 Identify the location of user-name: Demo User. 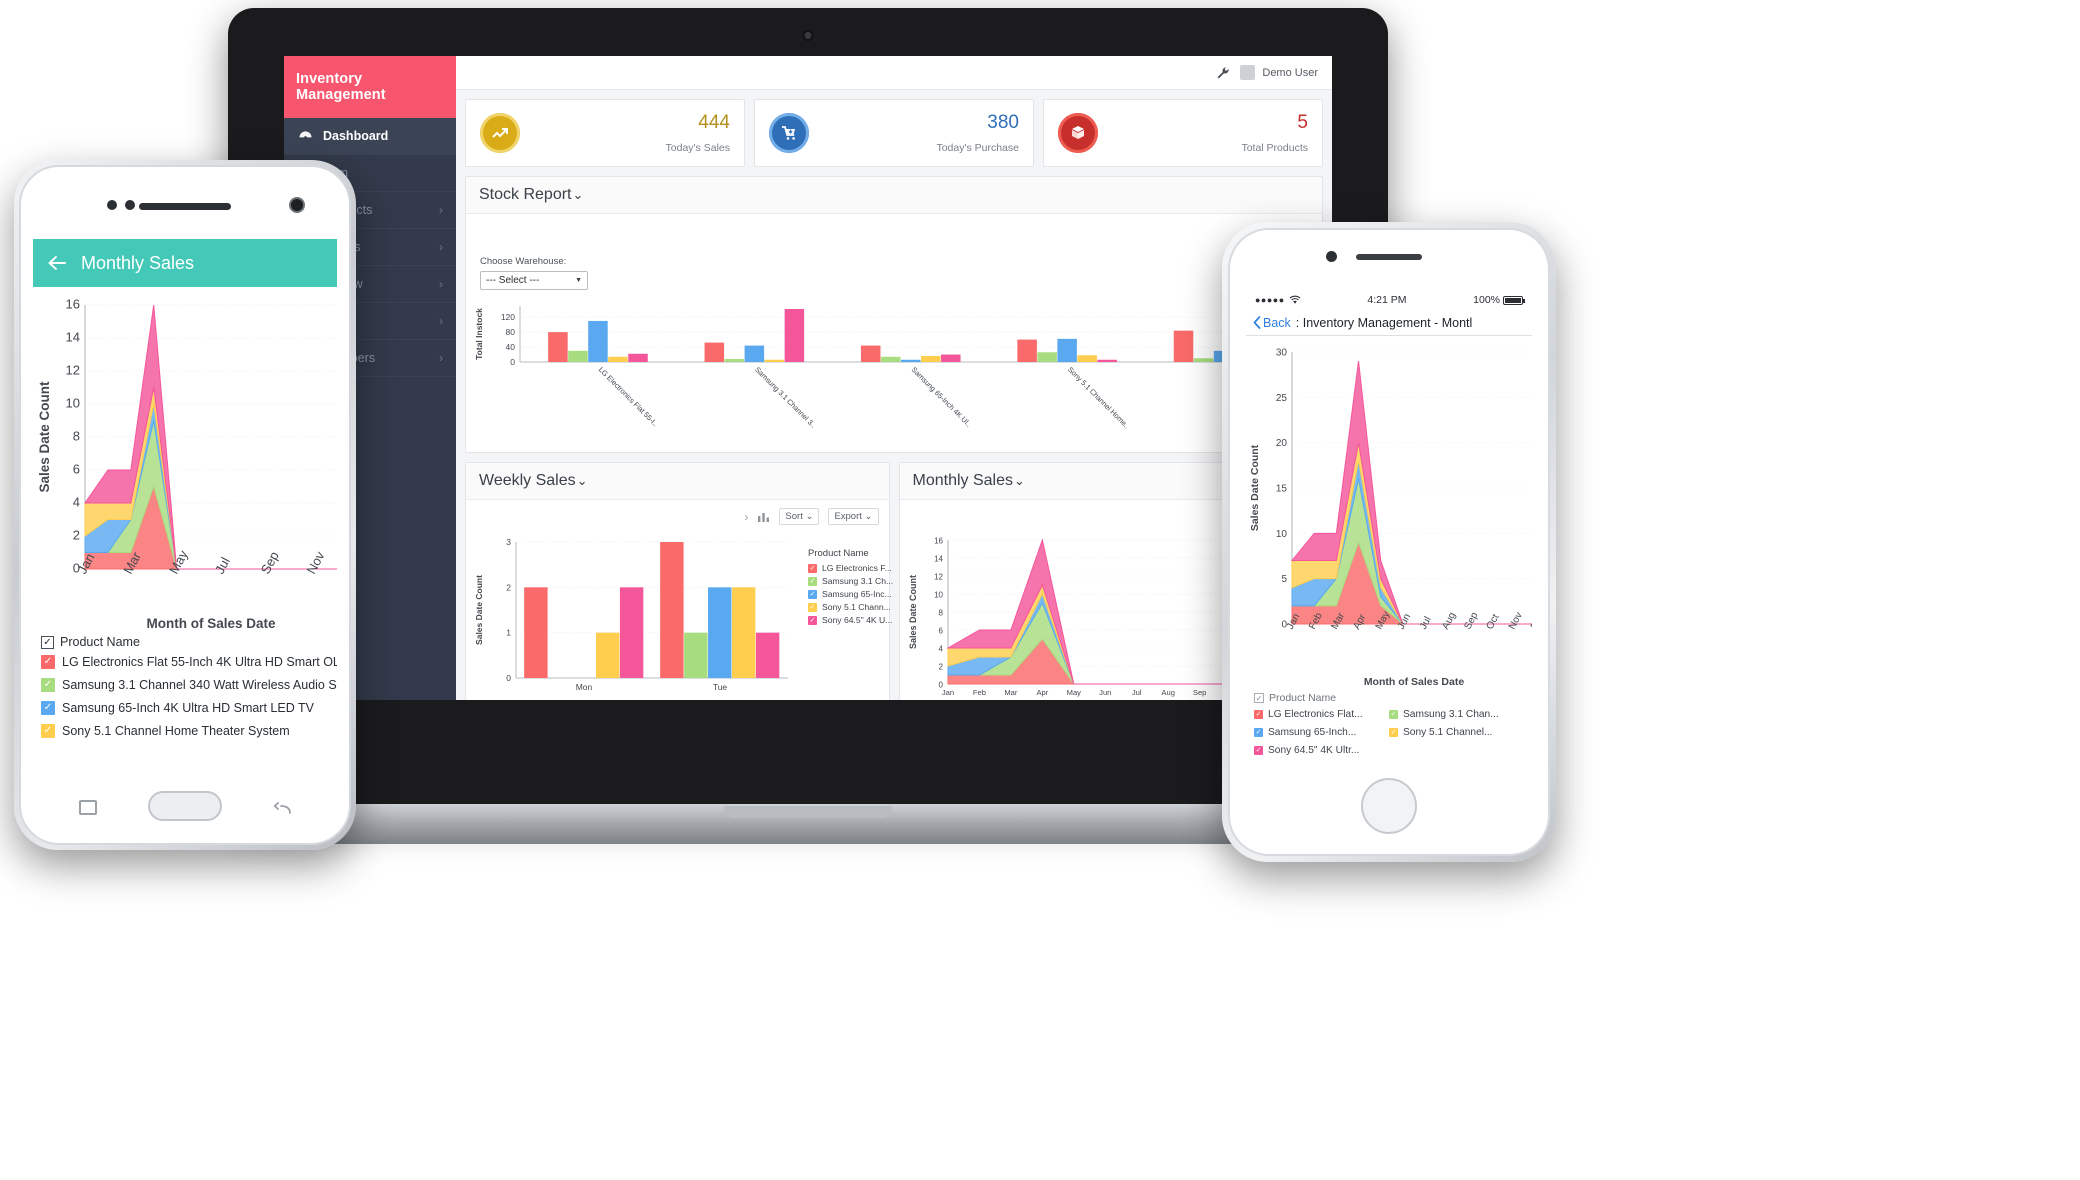
(1290, 72).